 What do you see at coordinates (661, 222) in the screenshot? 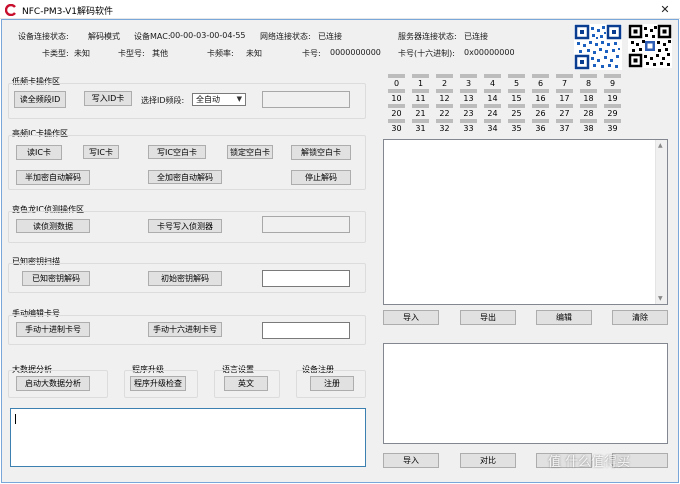
I see `vertical-scrollbar: ▲ ▼` at bounding box center [661, 222].